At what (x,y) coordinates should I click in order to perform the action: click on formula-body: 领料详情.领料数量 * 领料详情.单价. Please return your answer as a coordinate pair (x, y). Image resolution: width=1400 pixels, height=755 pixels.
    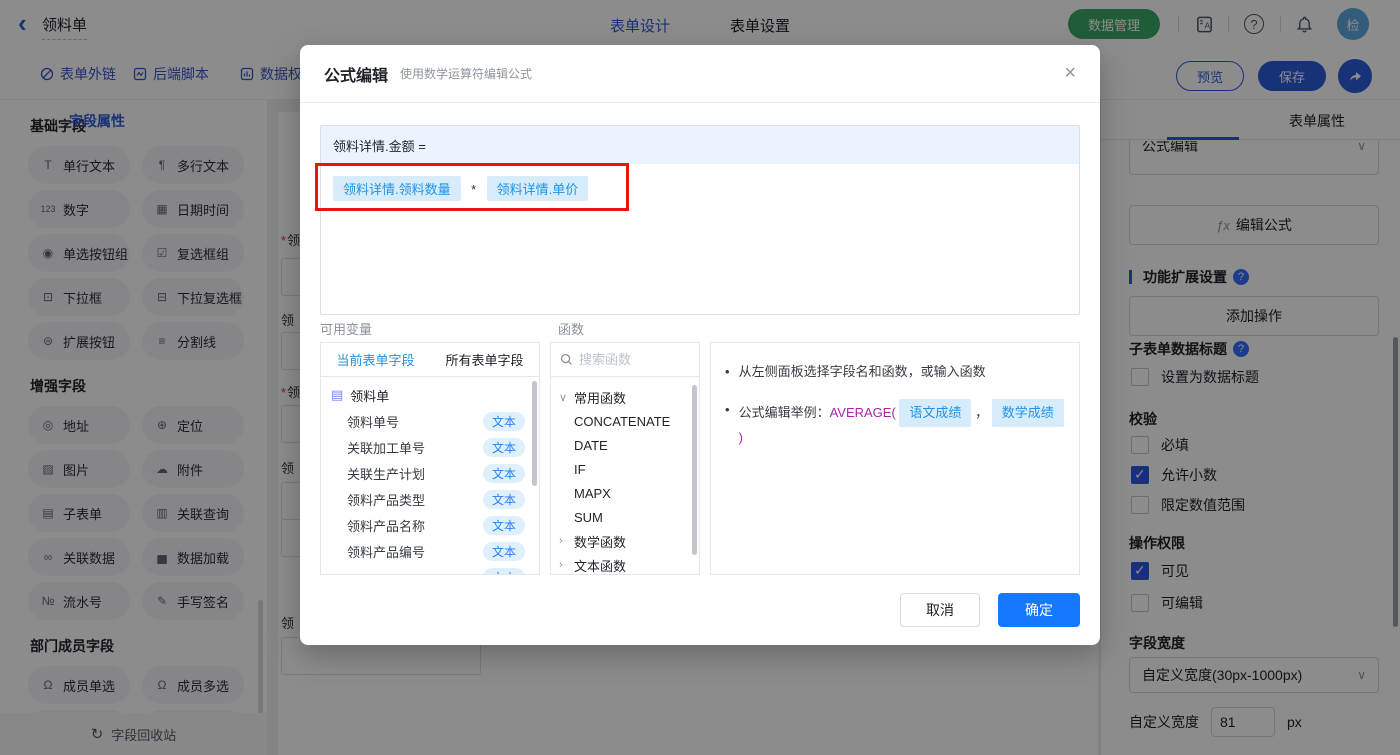
    Looking at the image, I should click on (700, 188).